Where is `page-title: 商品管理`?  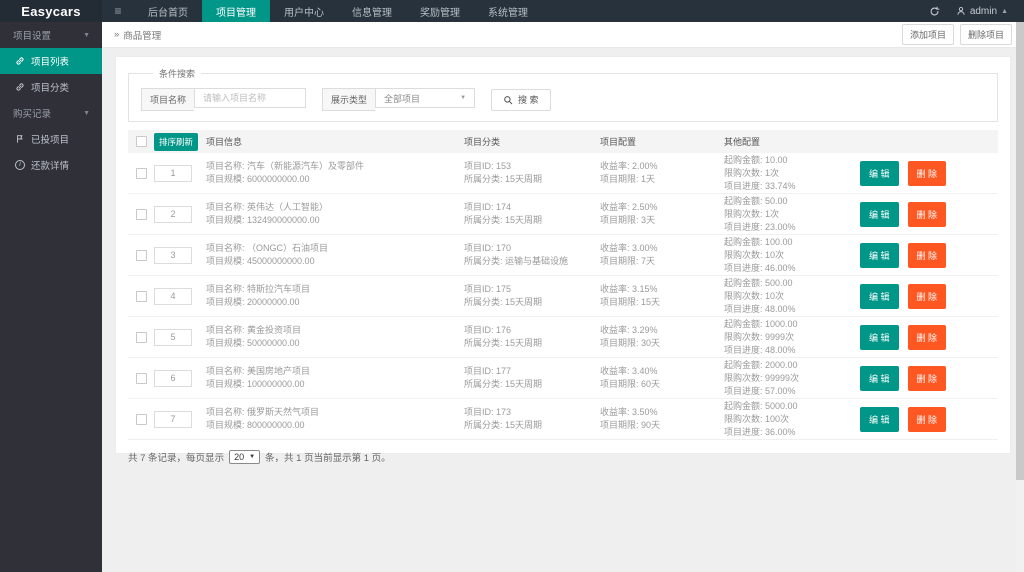
page-title: 商品管理 is located at coordinates (142, 36).